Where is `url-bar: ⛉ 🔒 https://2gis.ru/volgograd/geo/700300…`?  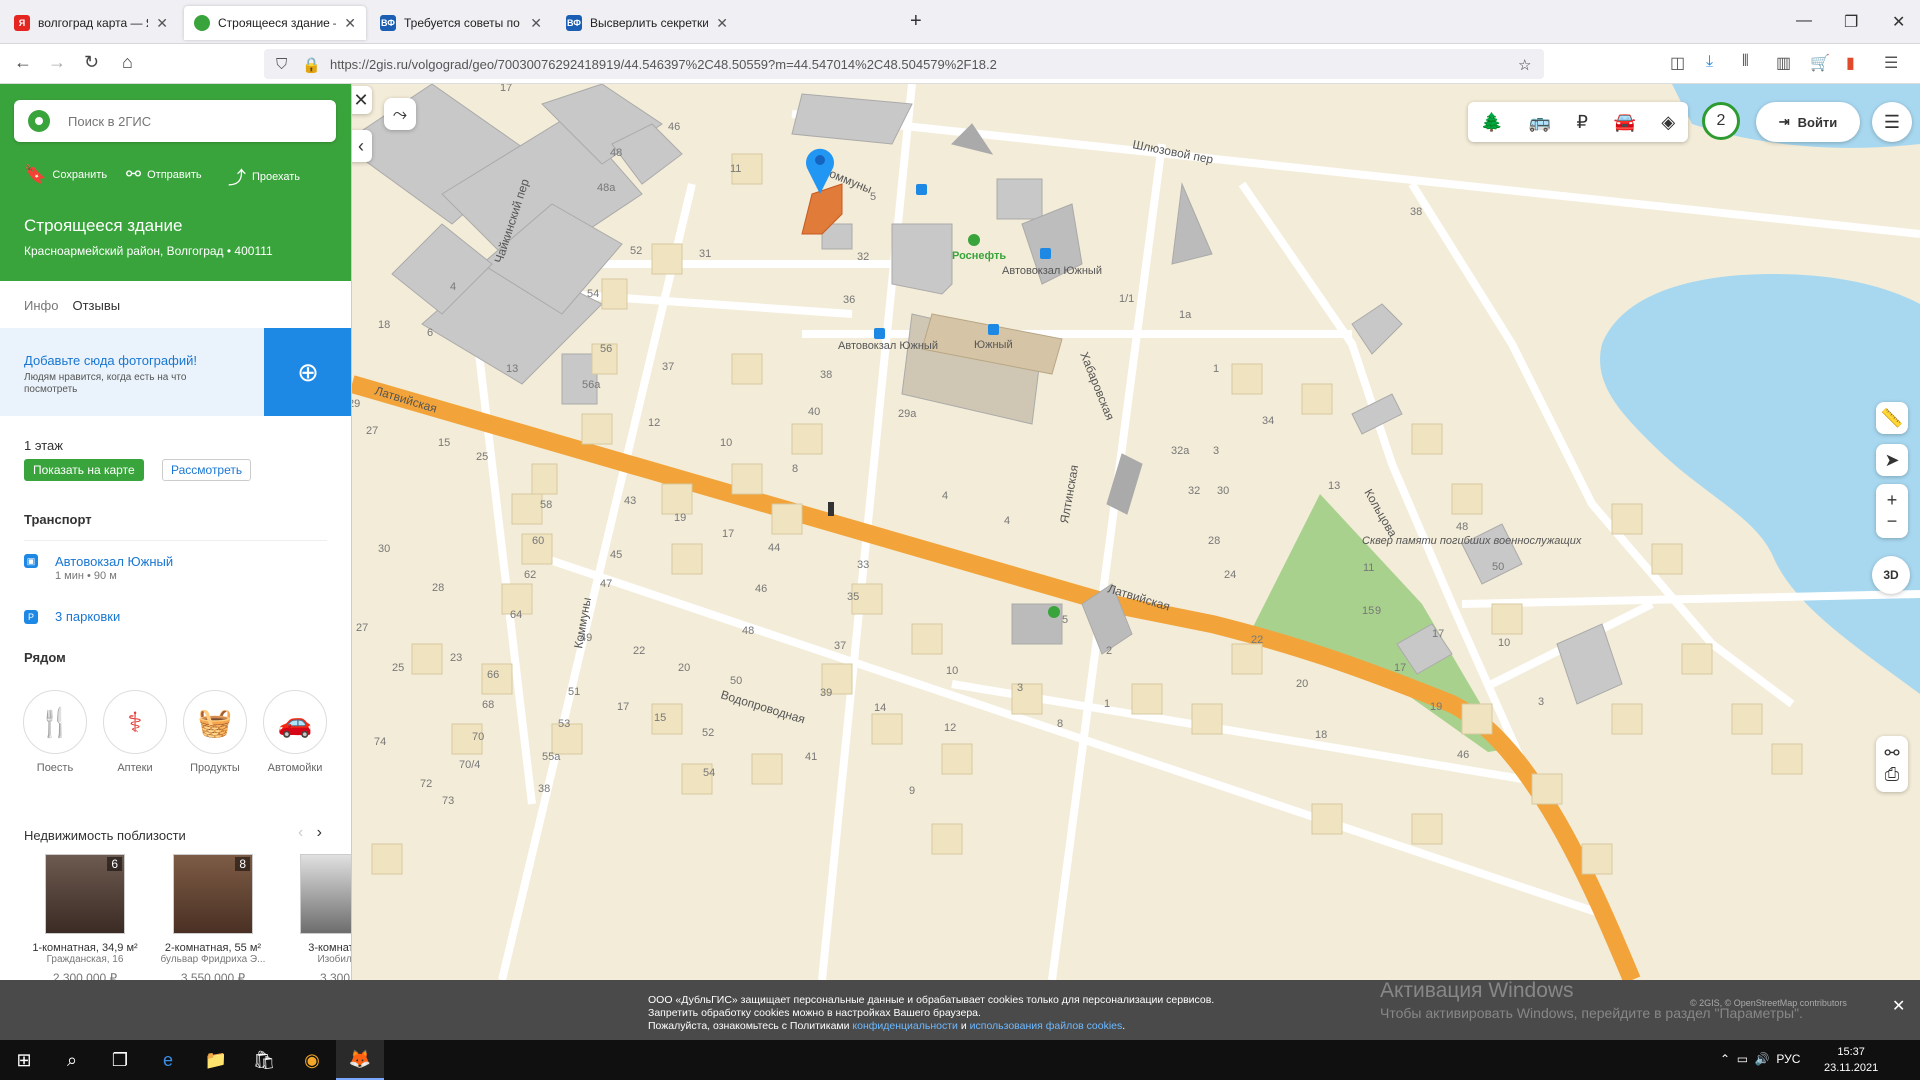 url-bar: ⛉ 🔒 https://2gis.ru/volgograd/geo/700300… is located at coordinates (904, 64).